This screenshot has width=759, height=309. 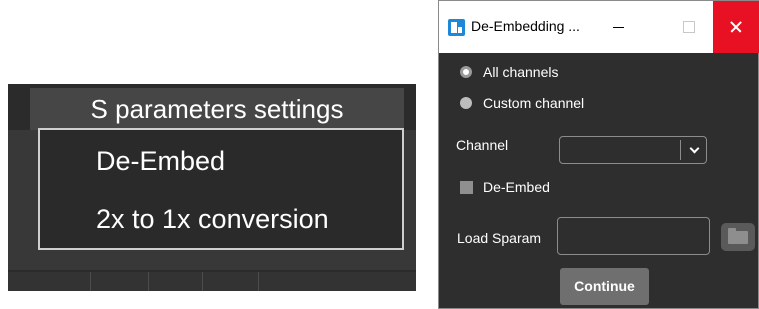 I want to click on radio-custom-channel-label: Custom channel, so click(x=533, y=103).